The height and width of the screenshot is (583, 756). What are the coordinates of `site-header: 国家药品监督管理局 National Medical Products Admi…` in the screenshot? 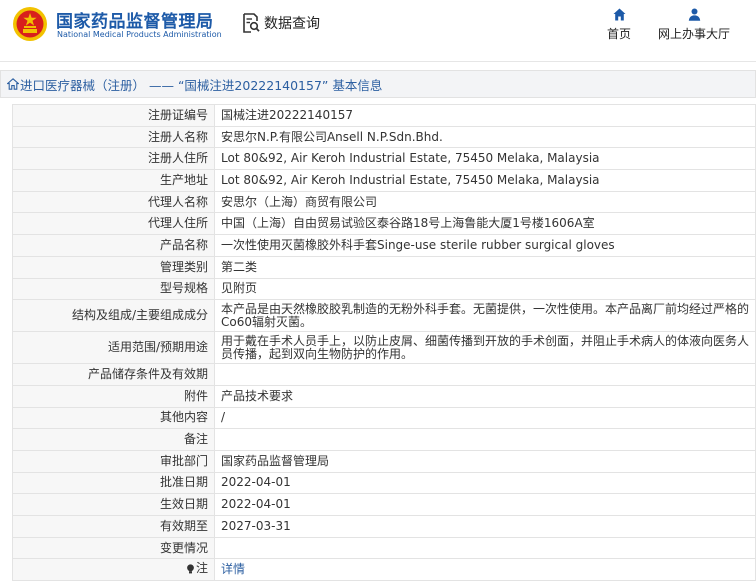 It's located at (378, 31).